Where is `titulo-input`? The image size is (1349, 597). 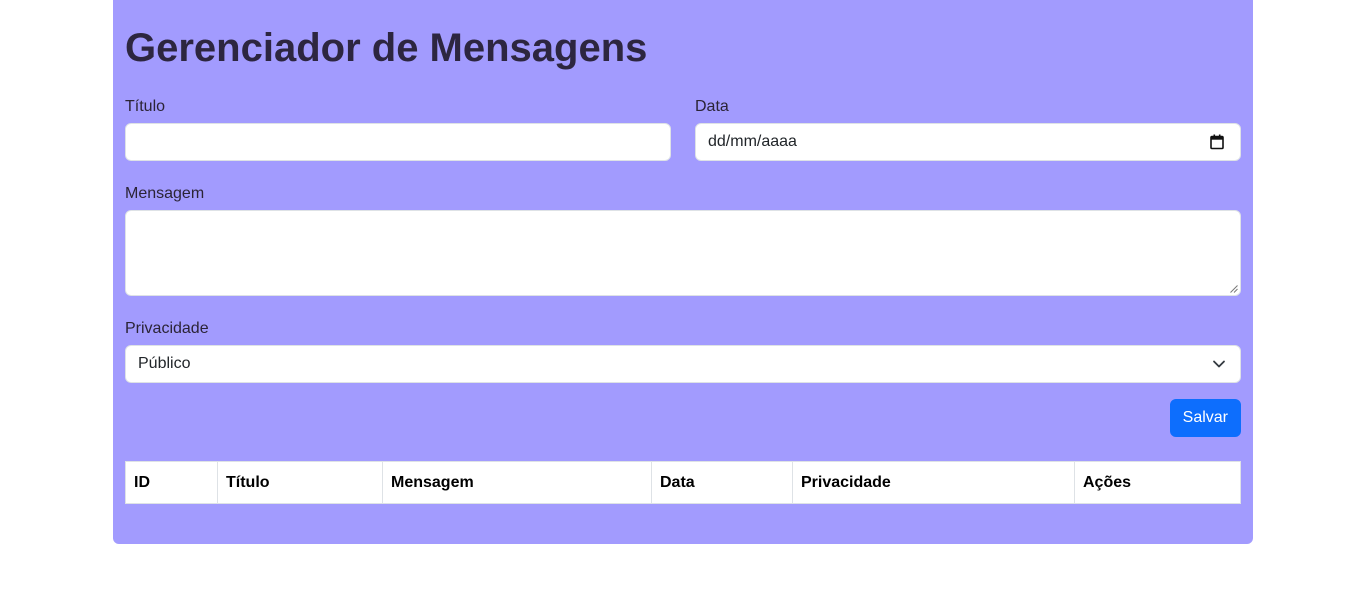
titulo-input is located at coordinates (398, 142).